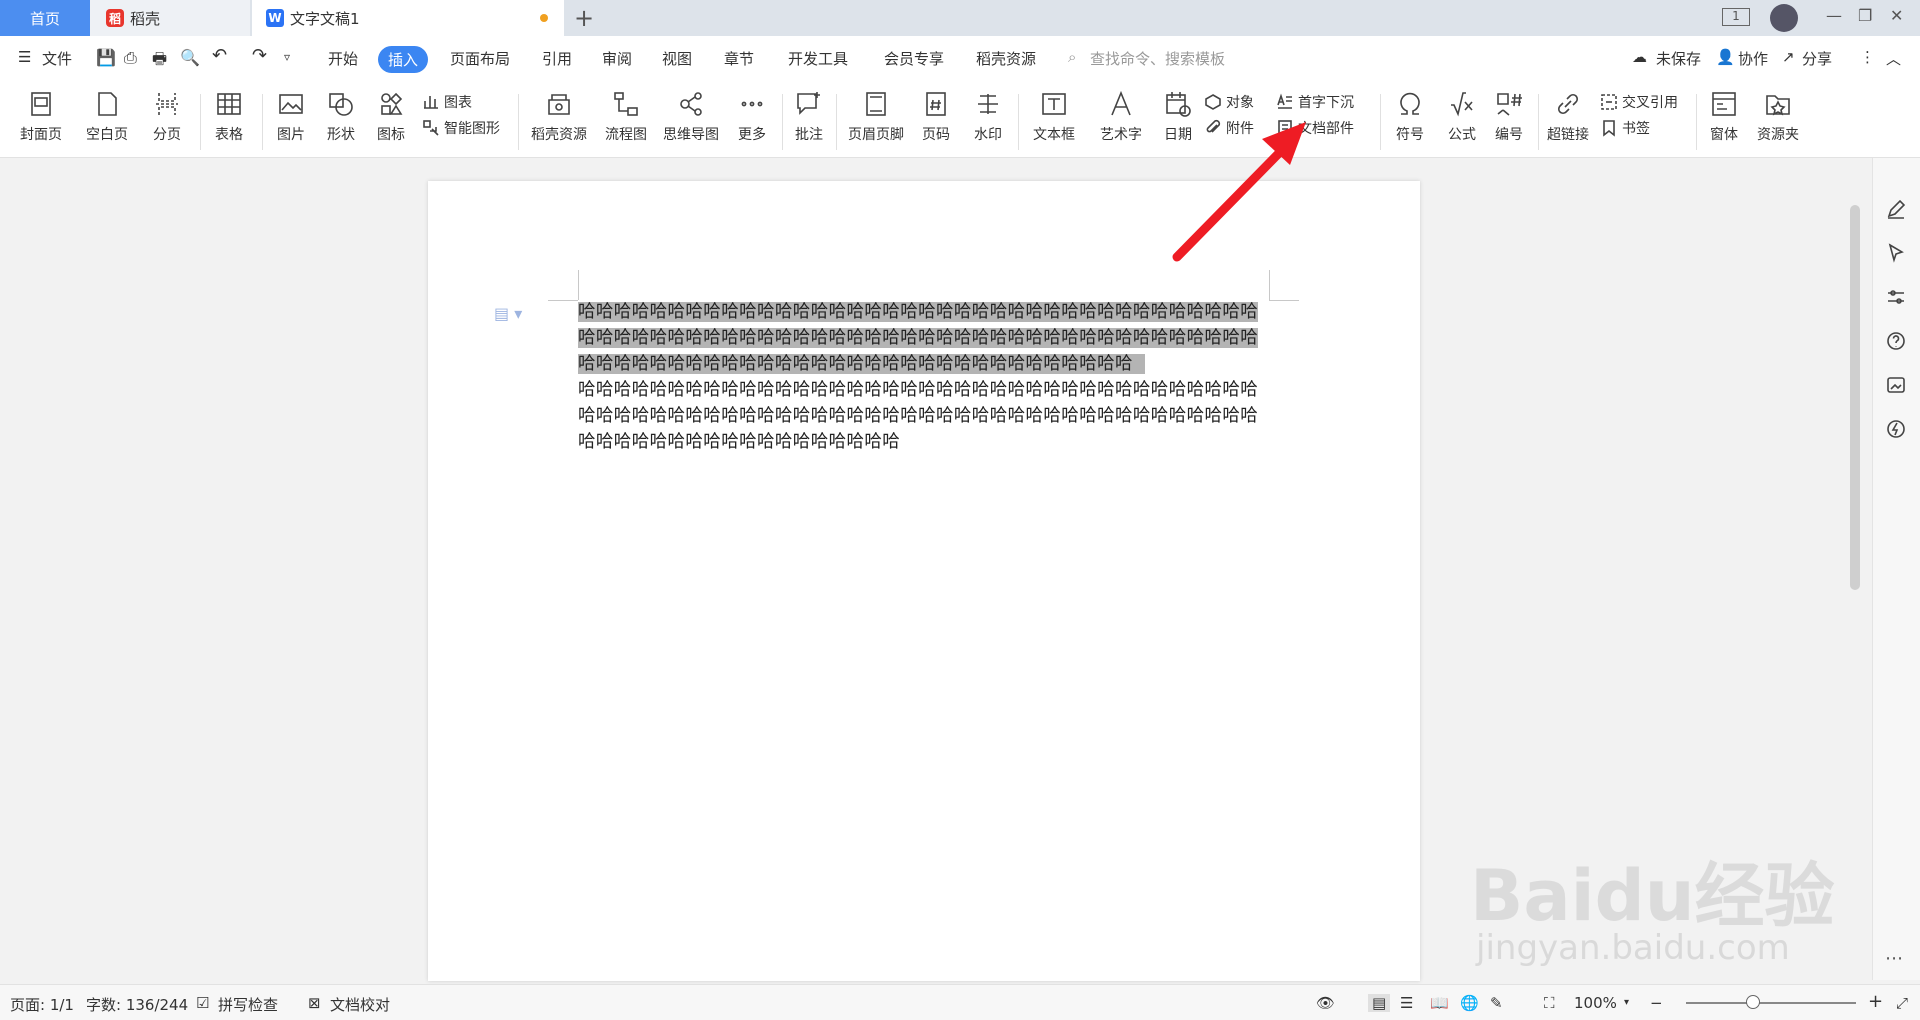  I want to click on read-view-icon: 📖, so click(1439, 1003).